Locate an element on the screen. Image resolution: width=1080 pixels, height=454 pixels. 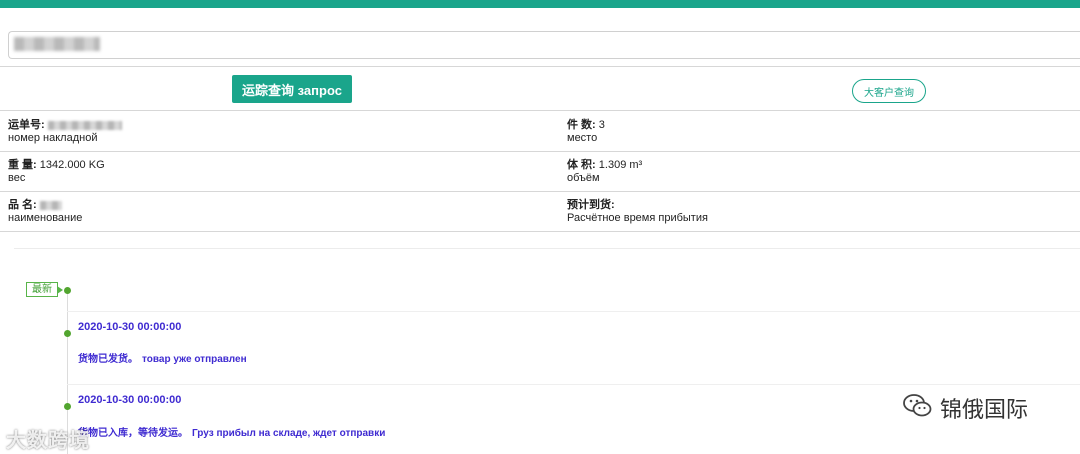
weight-field: 重 量: 1342.000 KG вес is located at coordinates (56, 172).